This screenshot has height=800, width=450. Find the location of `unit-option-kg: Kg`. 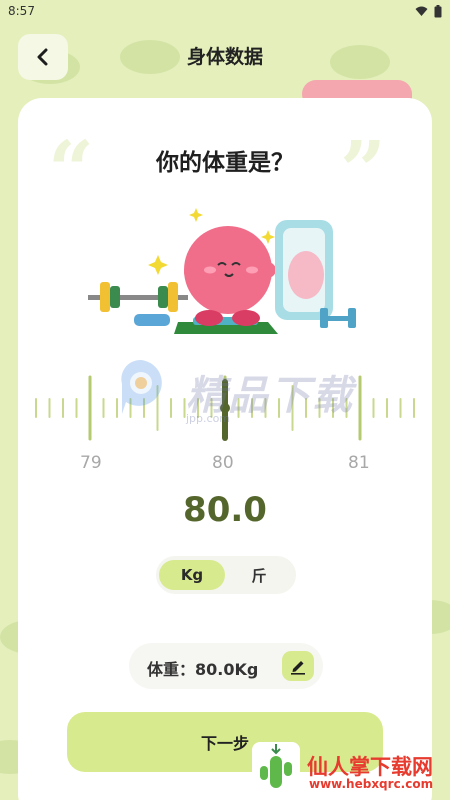

unit-option-kg: Kg is located at coordinates (192, 575).